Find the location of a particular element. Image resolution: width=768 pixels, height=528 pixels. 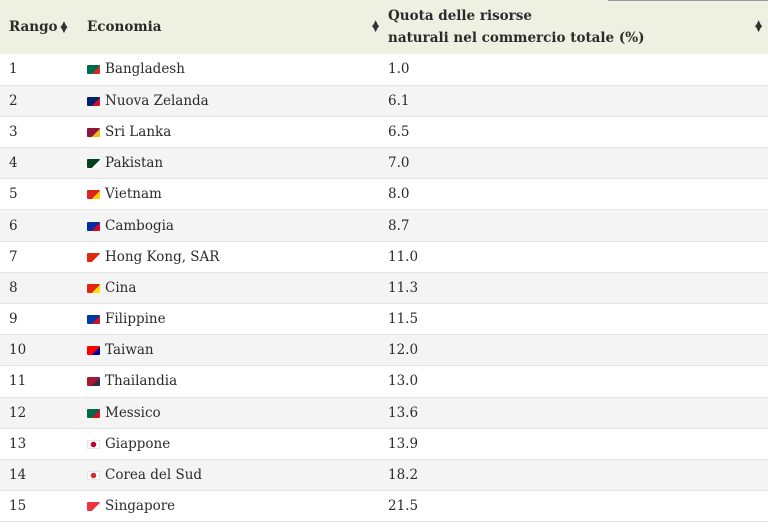

economy-header-label: Economia is located at coordinates (124, 27).